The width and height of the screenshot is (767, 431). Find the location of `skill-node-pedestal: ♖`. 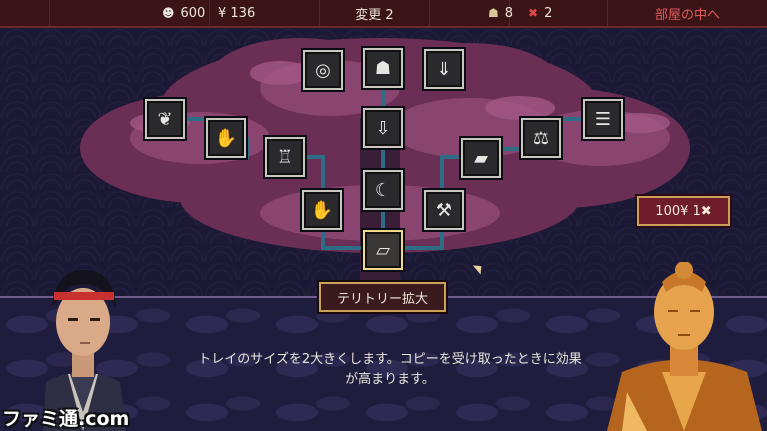

skill-node-pedestal: ♖ is located at coordinates (285, 157).